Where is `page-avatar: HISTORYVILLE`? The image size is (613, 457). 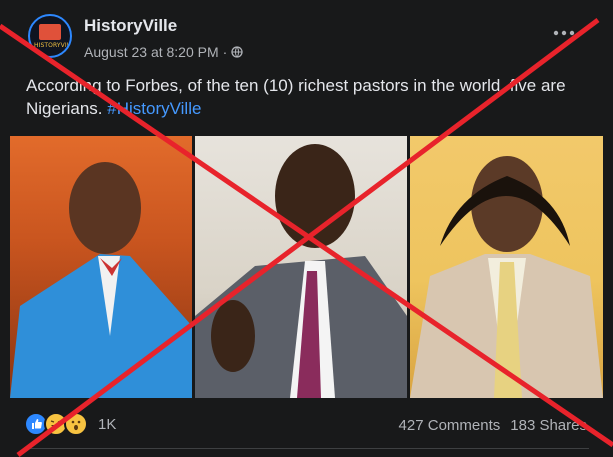 page-avatar: HISTORYVILLE is located at coordinates (50, 36).